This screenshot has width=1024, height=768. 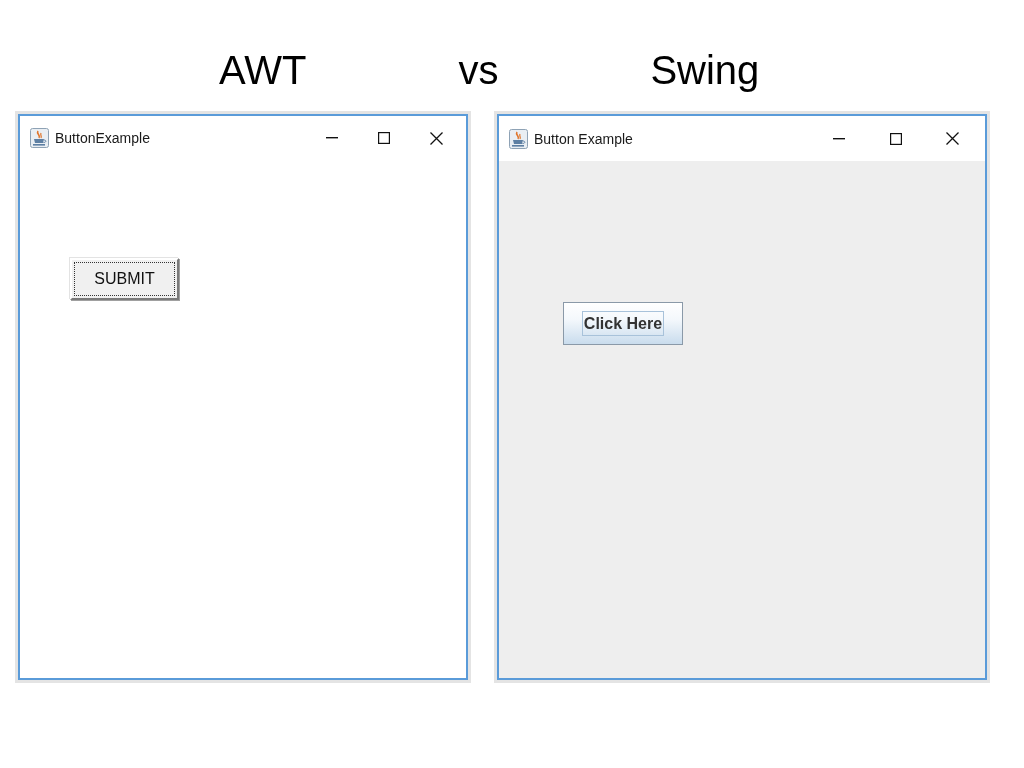 I want to click on slide-heading: vs, so click(x=478, y=70).